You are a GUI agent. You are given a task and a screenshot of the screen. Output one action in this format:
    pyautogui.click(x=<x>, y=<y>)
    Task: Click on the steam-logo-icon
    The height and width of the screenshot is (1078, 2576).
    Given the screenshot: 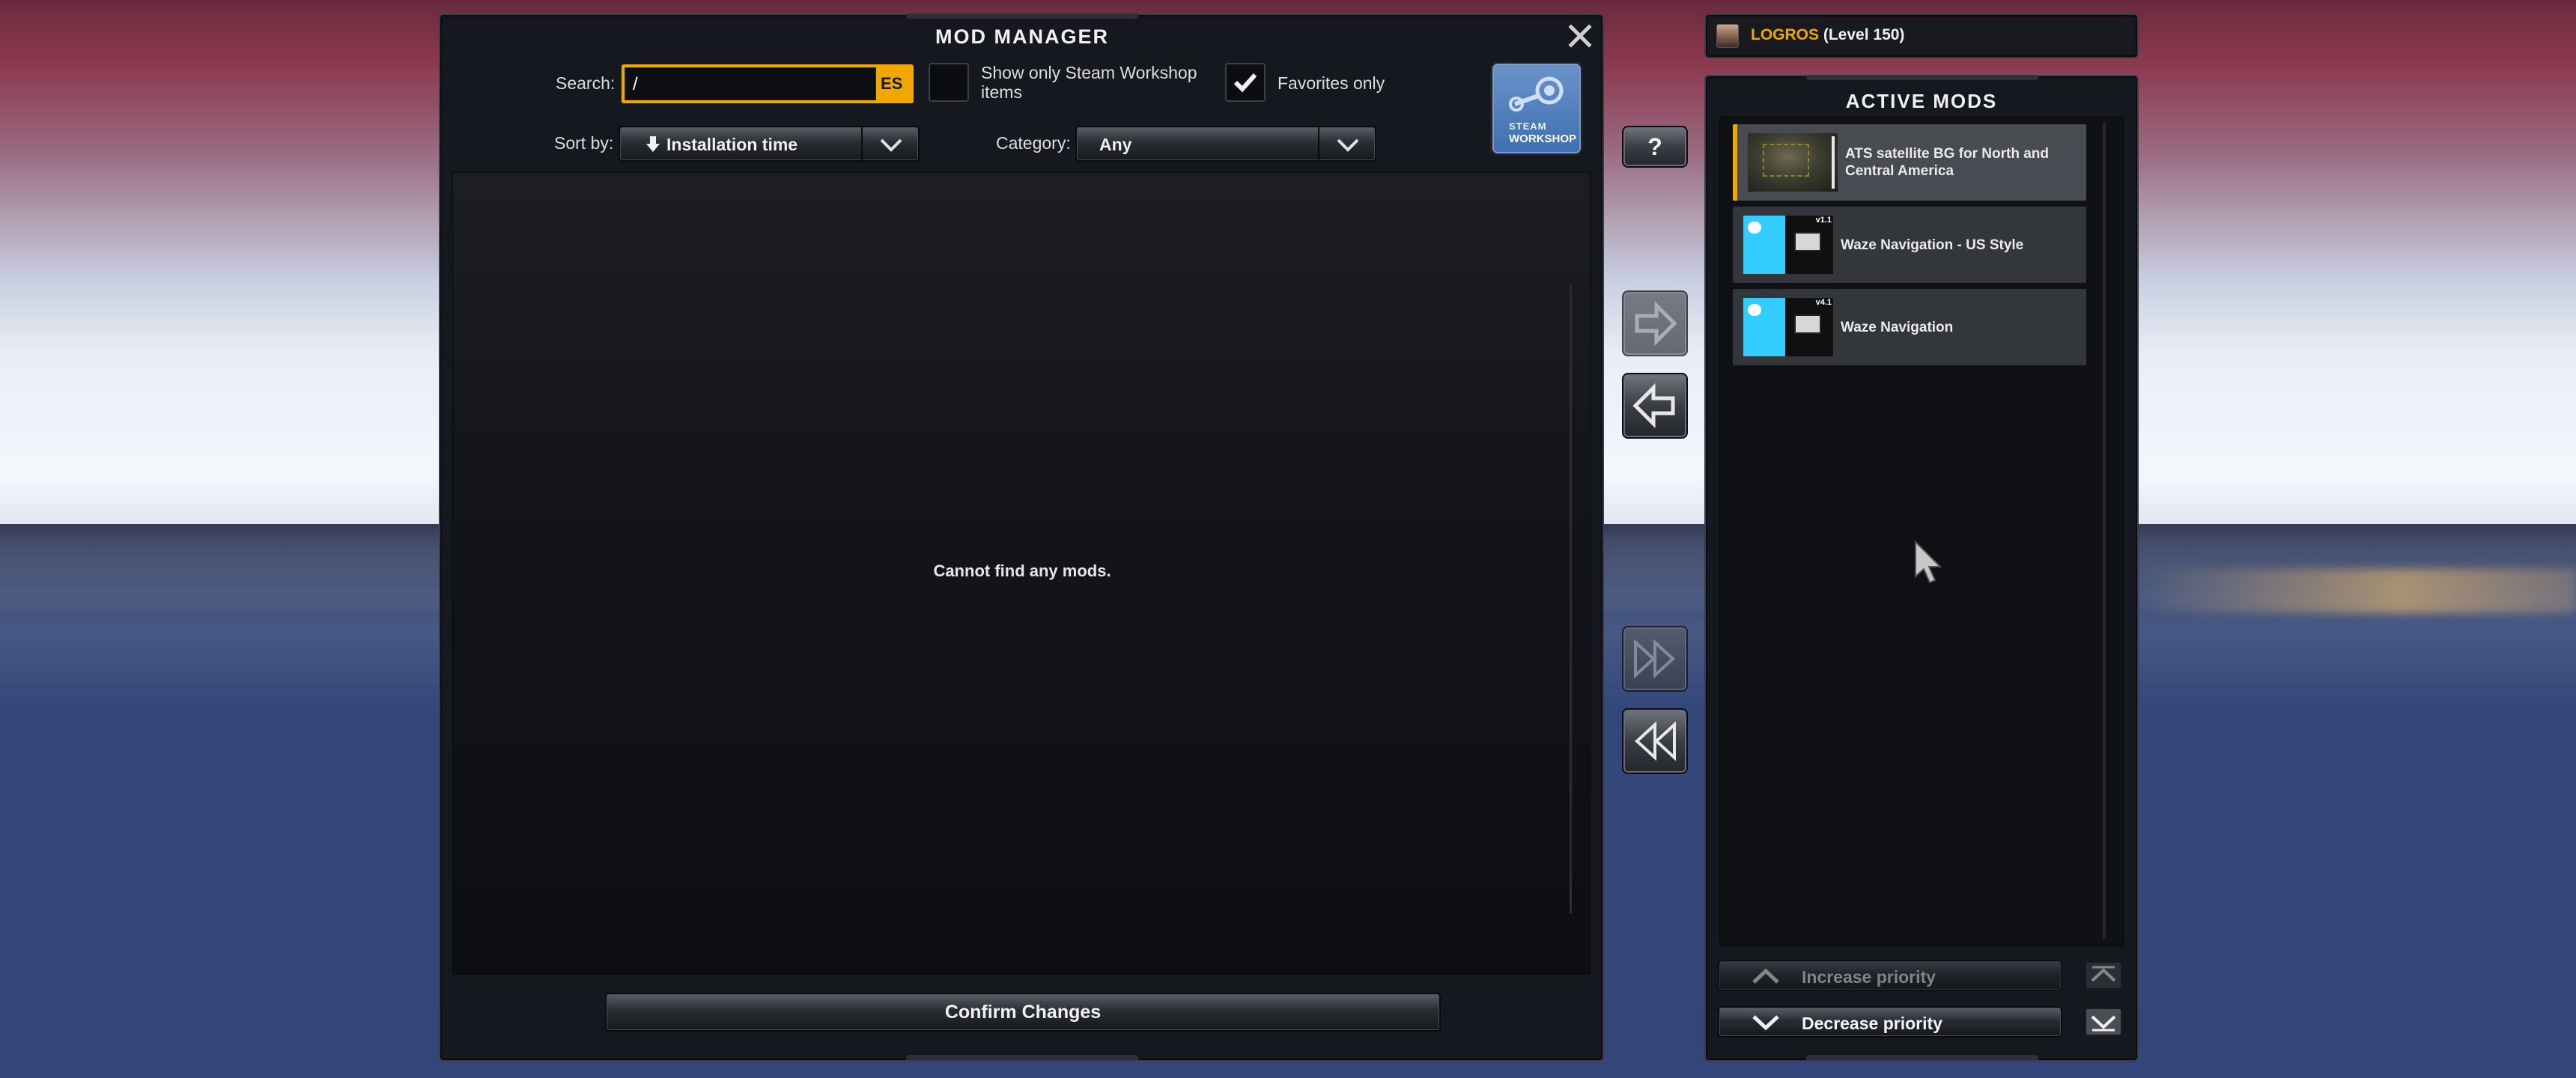 What is the action you would take?
    pyautogui.click(x=1536, y=94)
    